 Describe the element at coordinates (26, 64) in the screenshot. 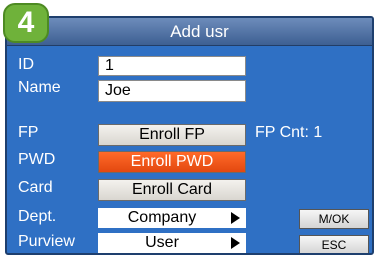

I see `id-label: ID` at that location.